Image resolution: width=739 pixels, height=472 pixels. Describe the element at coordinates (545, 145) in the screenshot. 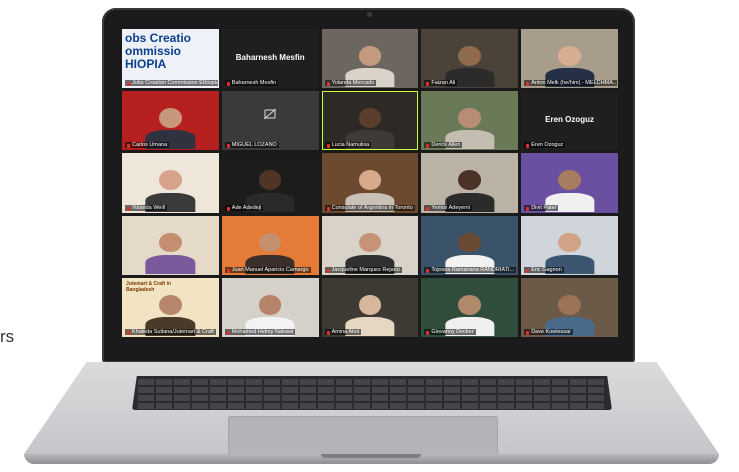

I see `participant-name-tag: Eren Ozoguz` at that location.